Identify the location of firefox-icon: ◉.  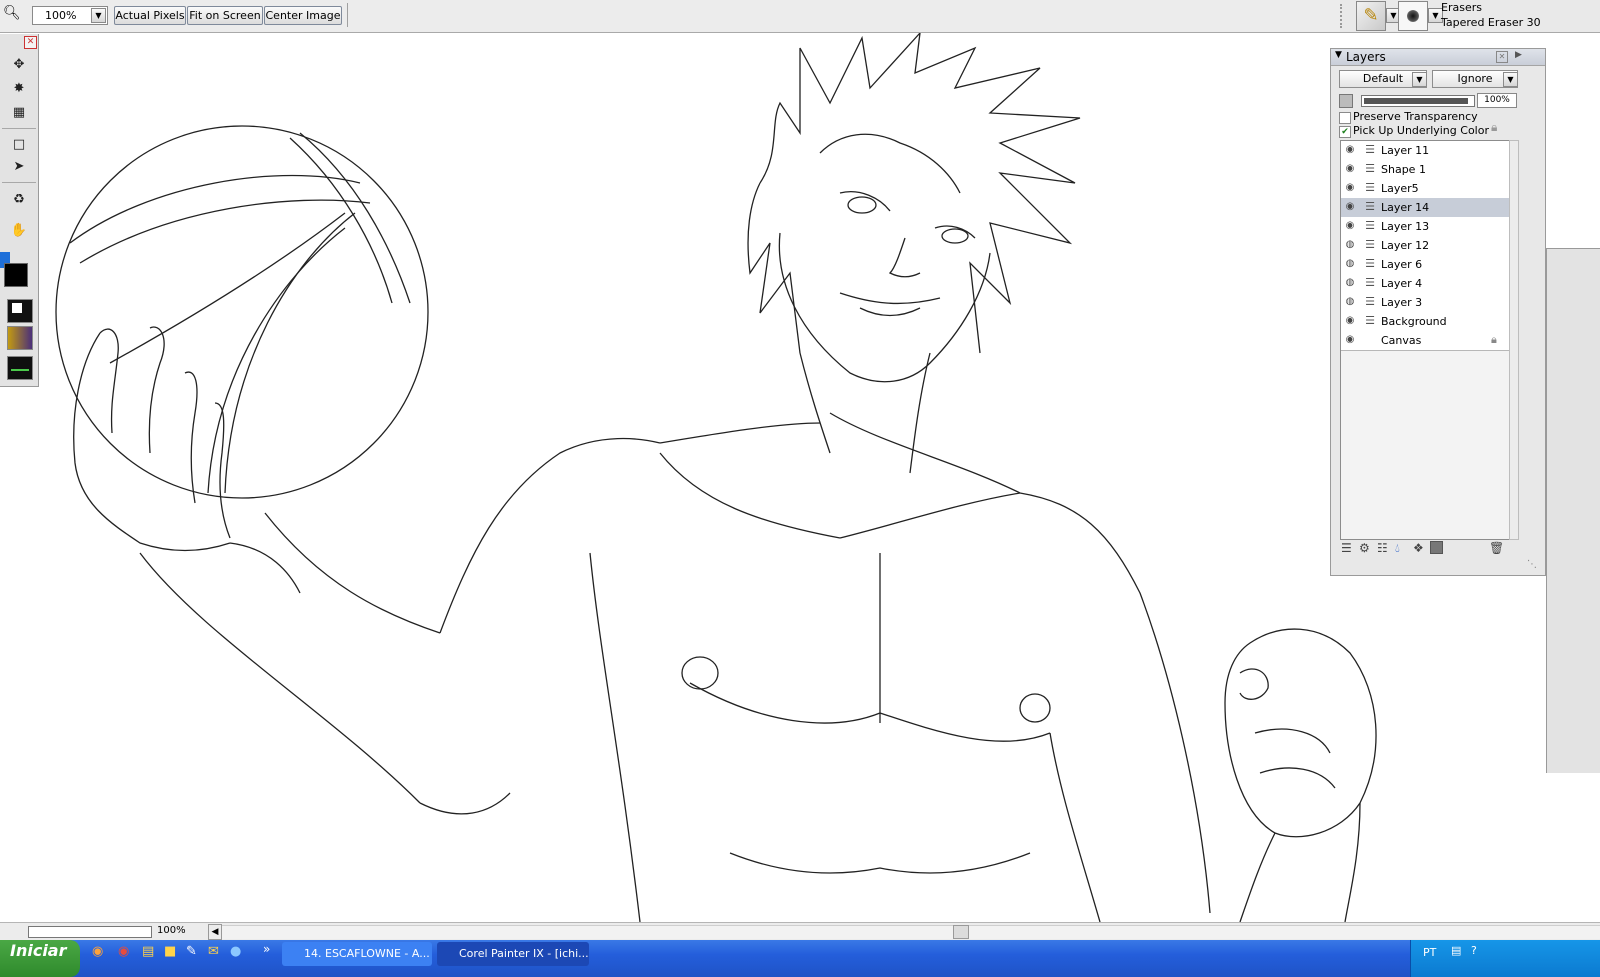
(97, 951).